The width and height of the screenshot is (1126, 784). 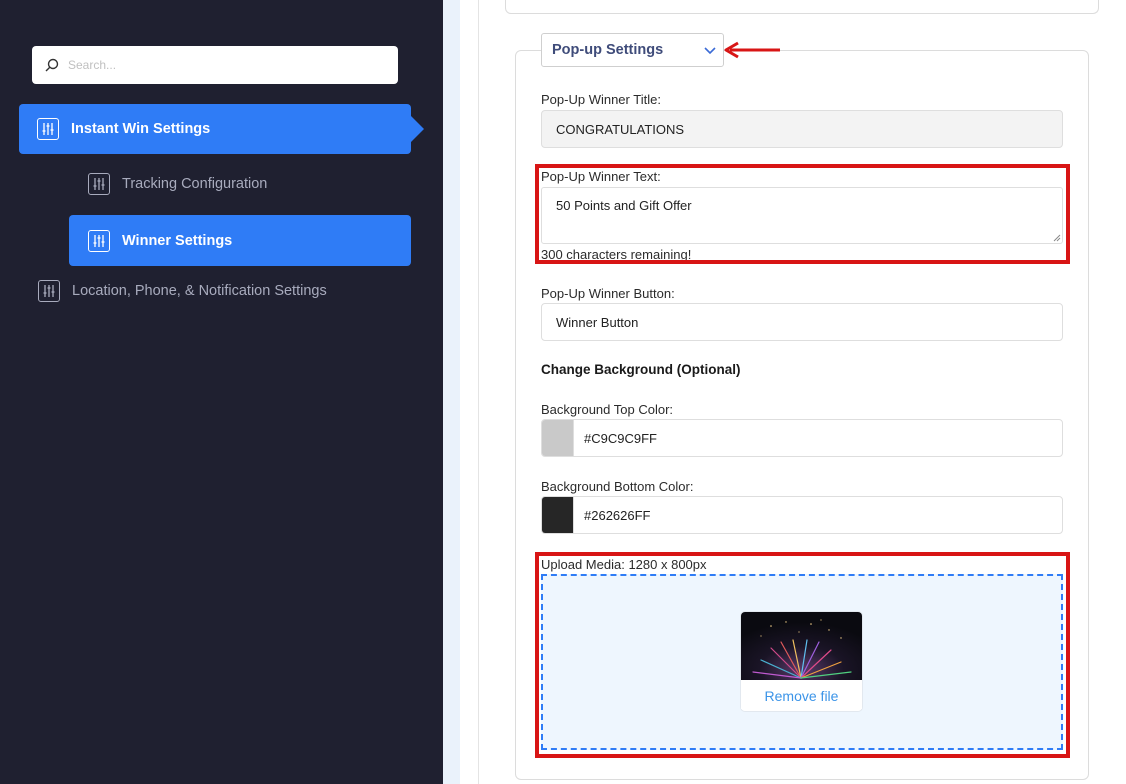 I want to click on annotation-arrow-icon, so click(x=752, y=50).